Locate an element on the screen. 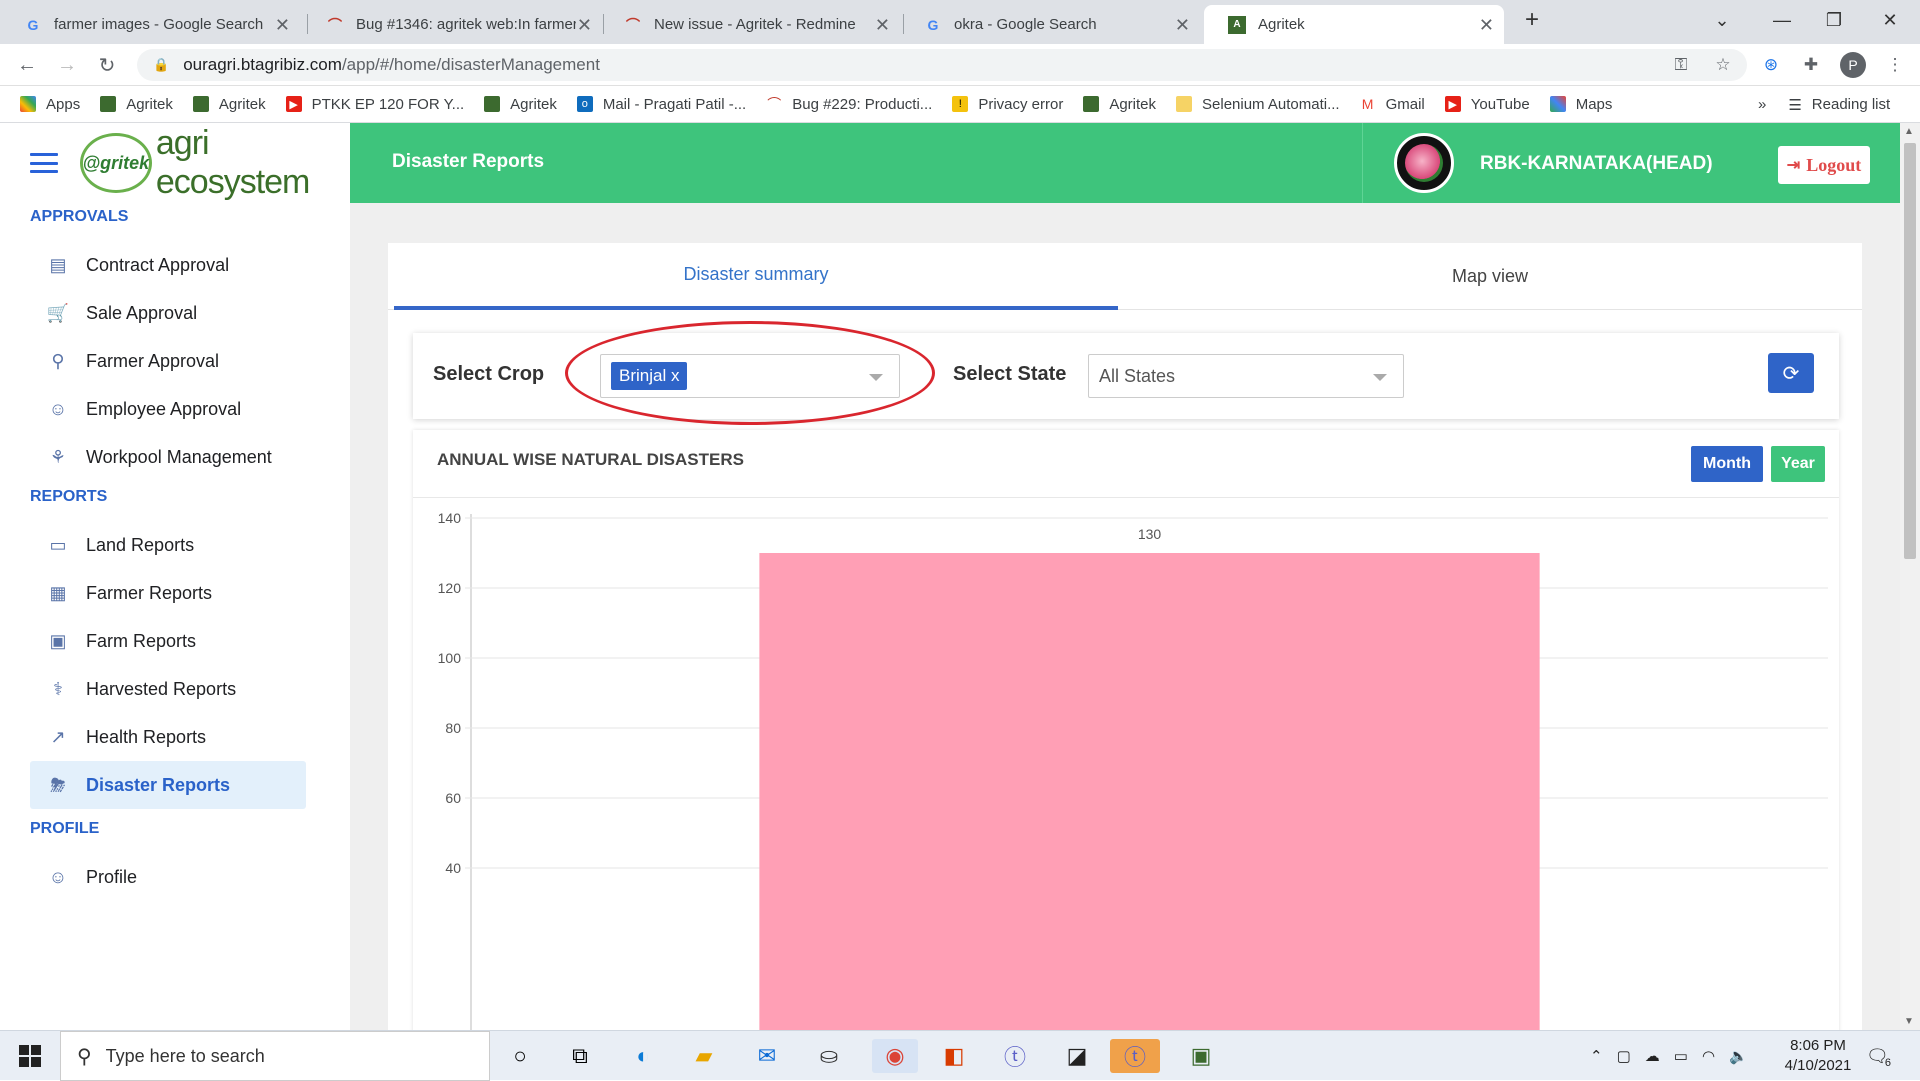 This screenshot has width=1920, height=1081. user-avatar is located at coordinates (1424, 163).